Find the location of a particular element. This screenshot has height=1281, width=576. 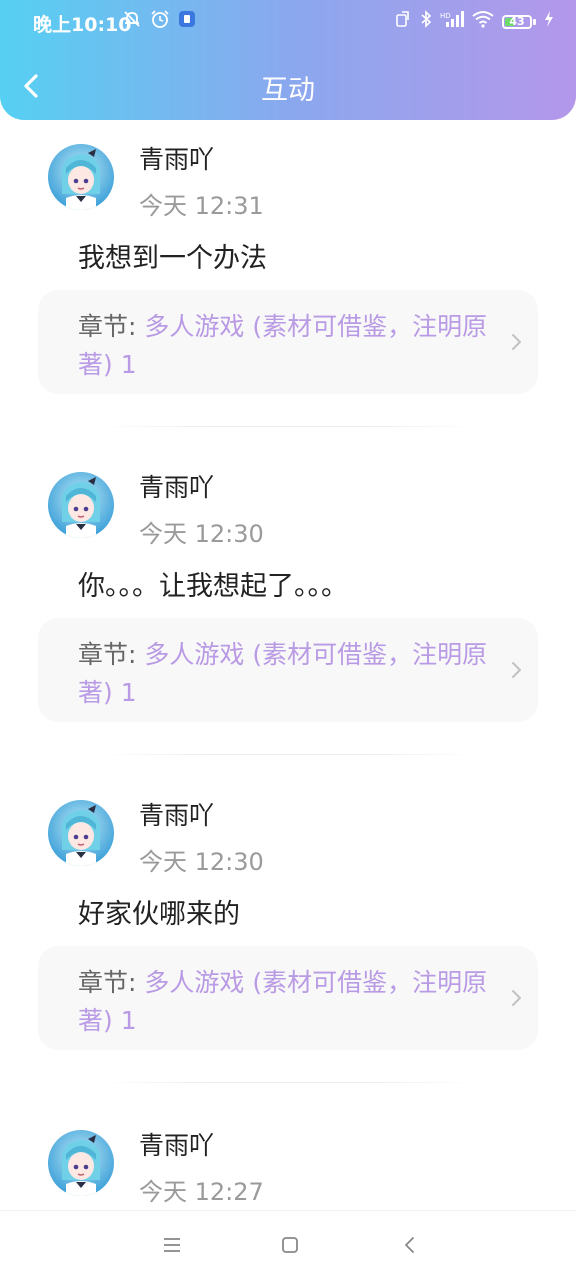

battery-icon: 43 is located at coordinates (519, 21).